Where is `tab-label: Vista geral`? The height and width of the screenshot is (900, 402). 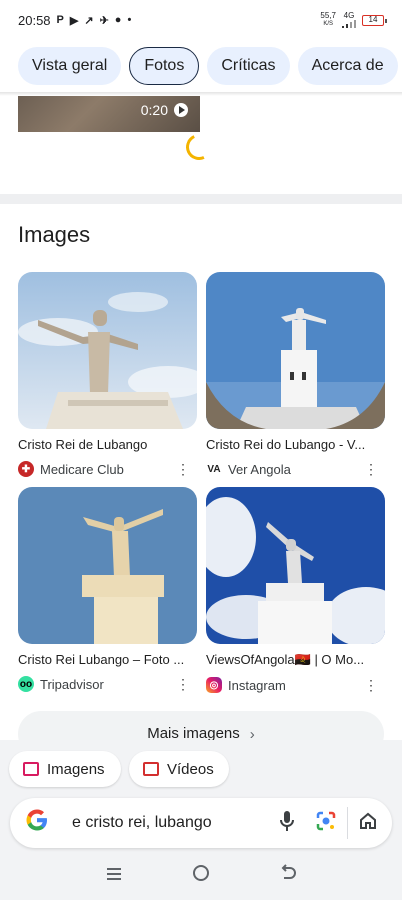 tab-label: Vista geral is located at coordinates (70, 65).